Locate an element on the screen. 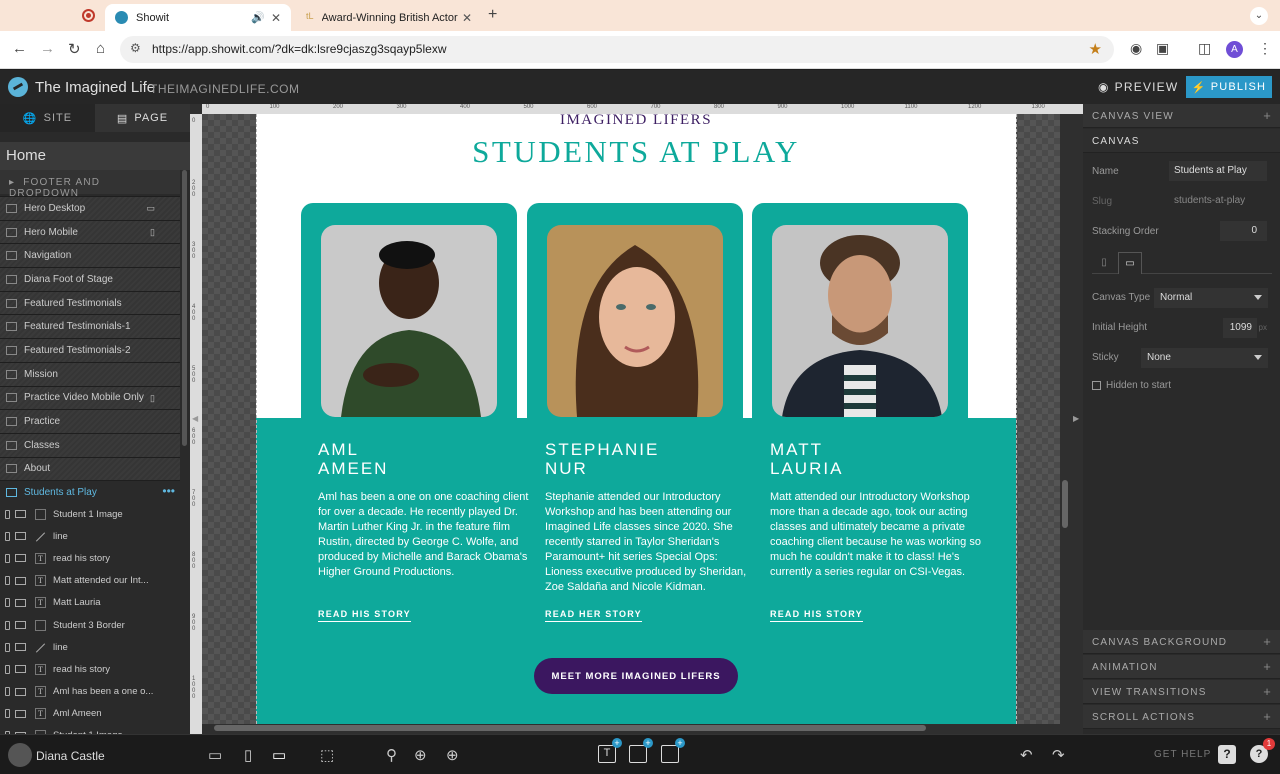 The width and height of the screenshot is (1280, 774). canvas-item: Diana Foot of Stage is located at coordinates (90, 279).